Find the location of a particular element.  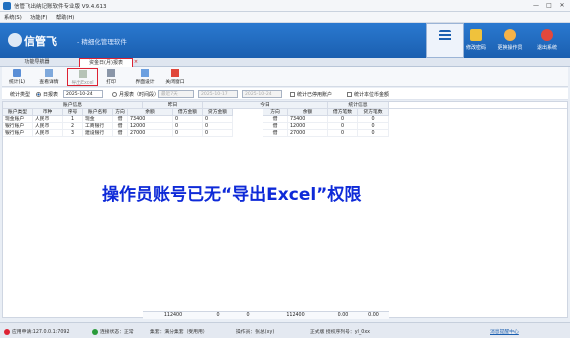

monthly-report-radio: 月报表（时间段） is located at coordinates (135, 94).